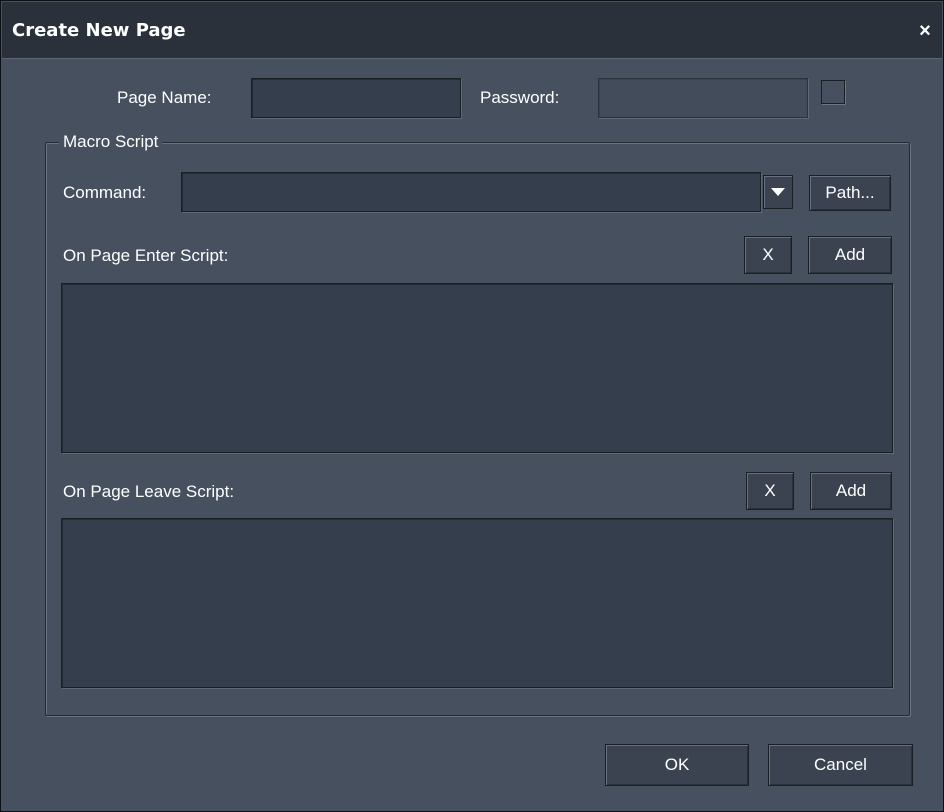  I want to click on password-label: Password:, so click(520, 97).